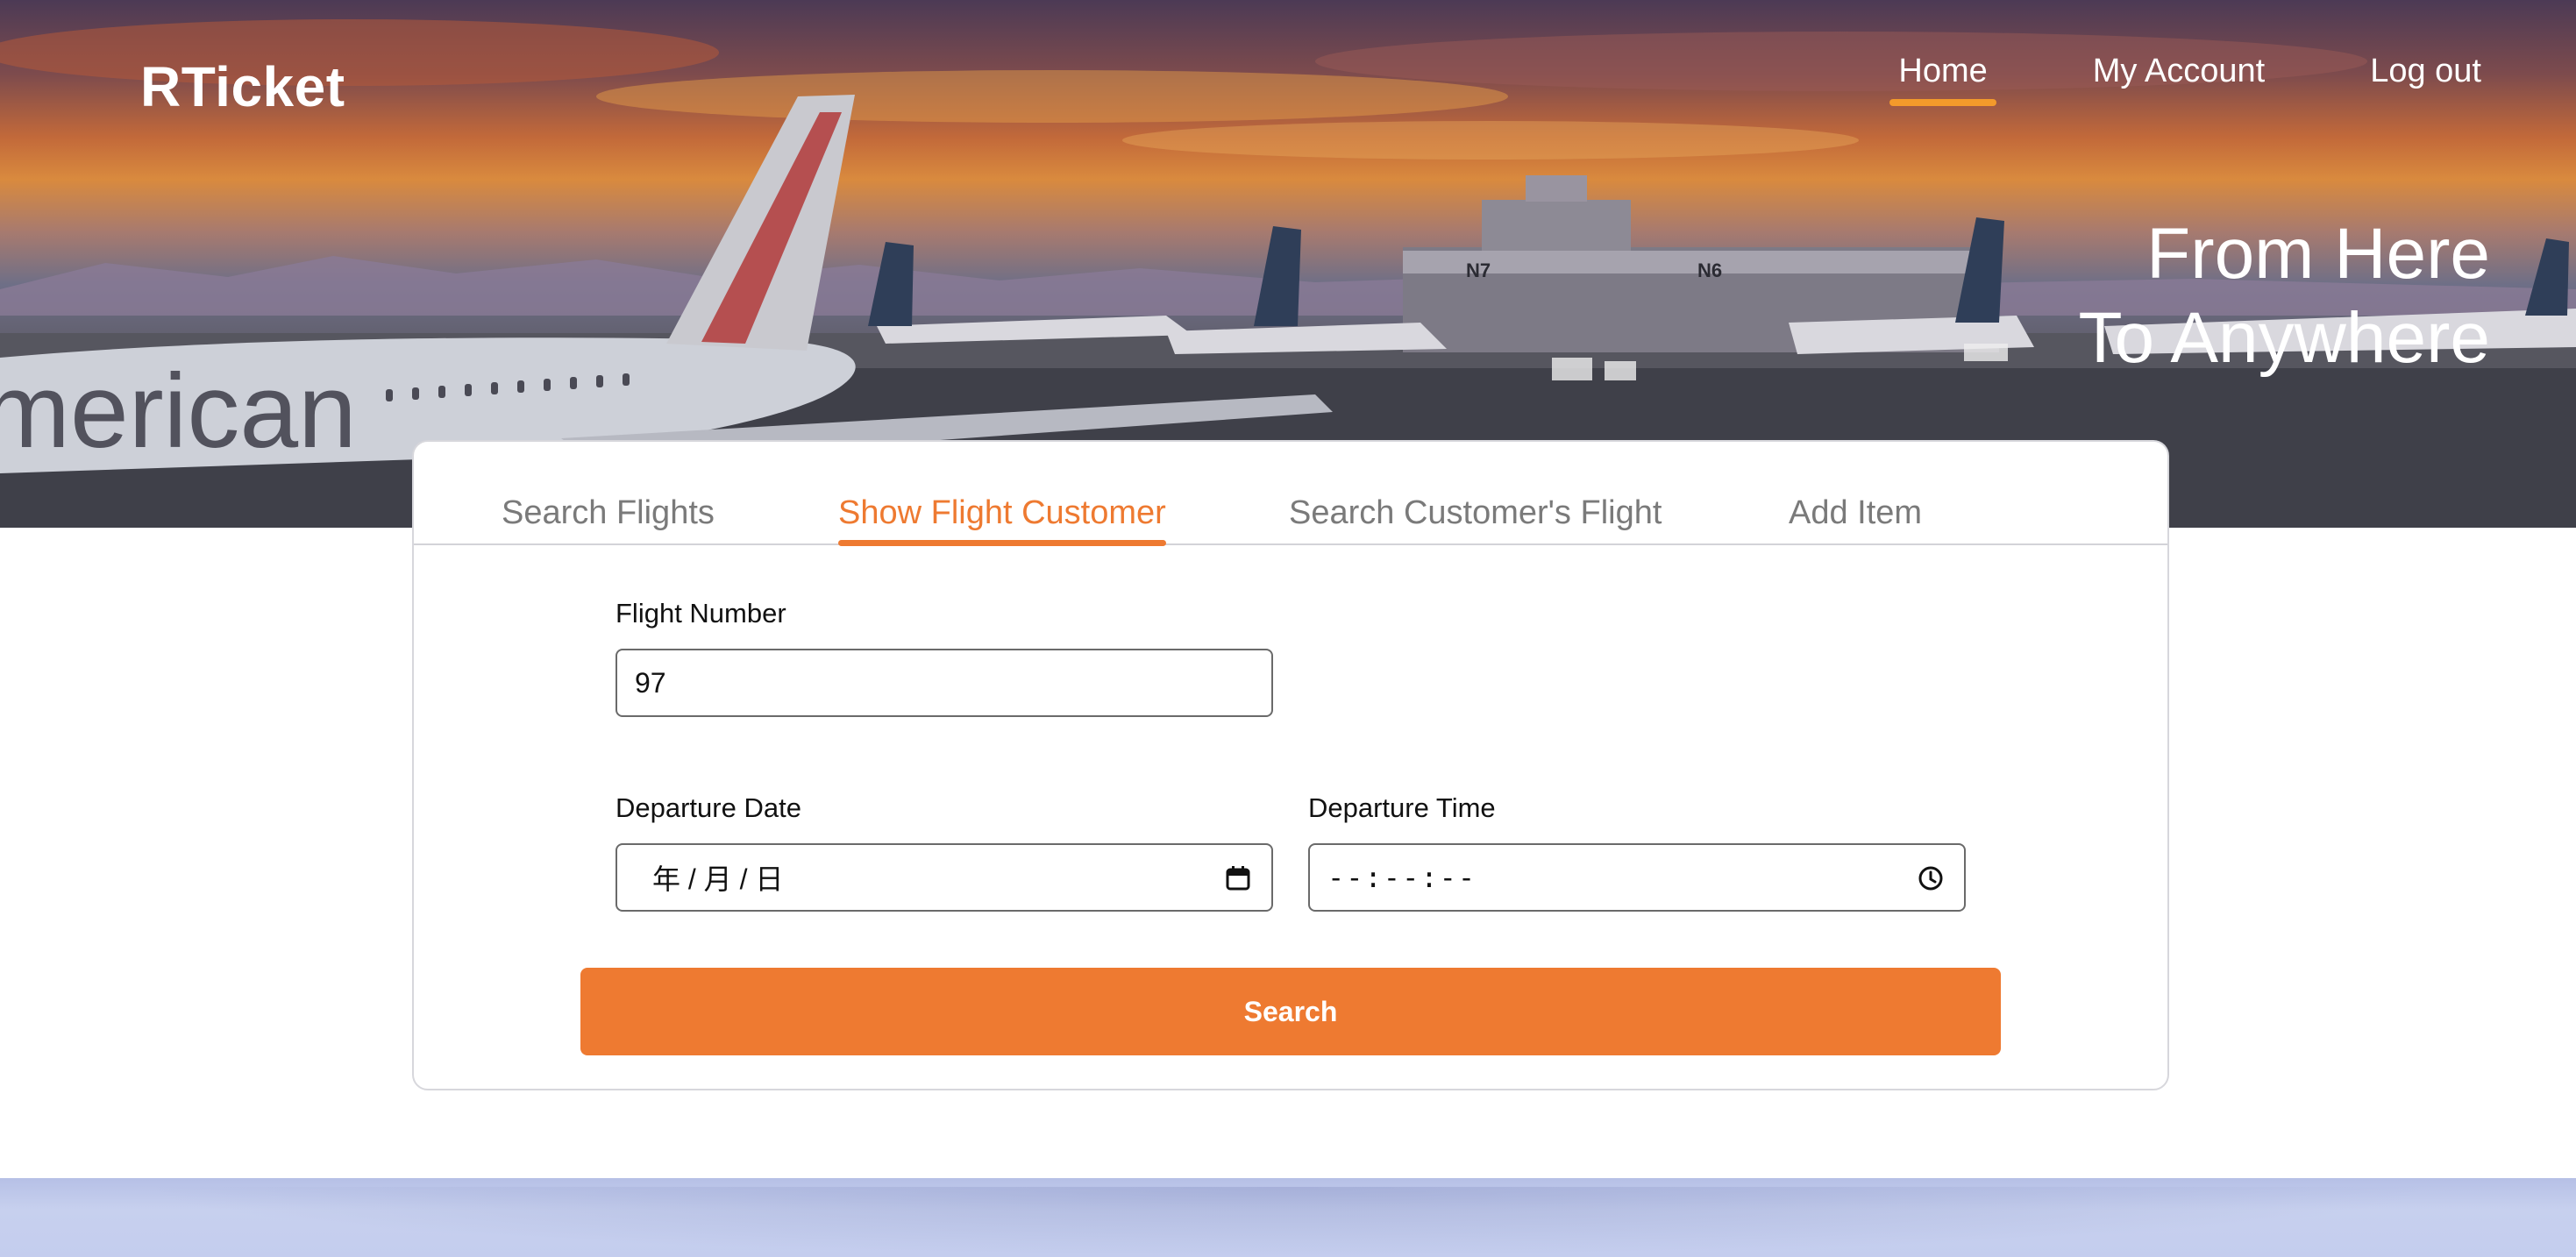 The width and height of the screenshot is (2576, 1257). Describe the element at coordinates (701, 613) in the screenshot. I see `flight-number-label: Flight Number` at that location.